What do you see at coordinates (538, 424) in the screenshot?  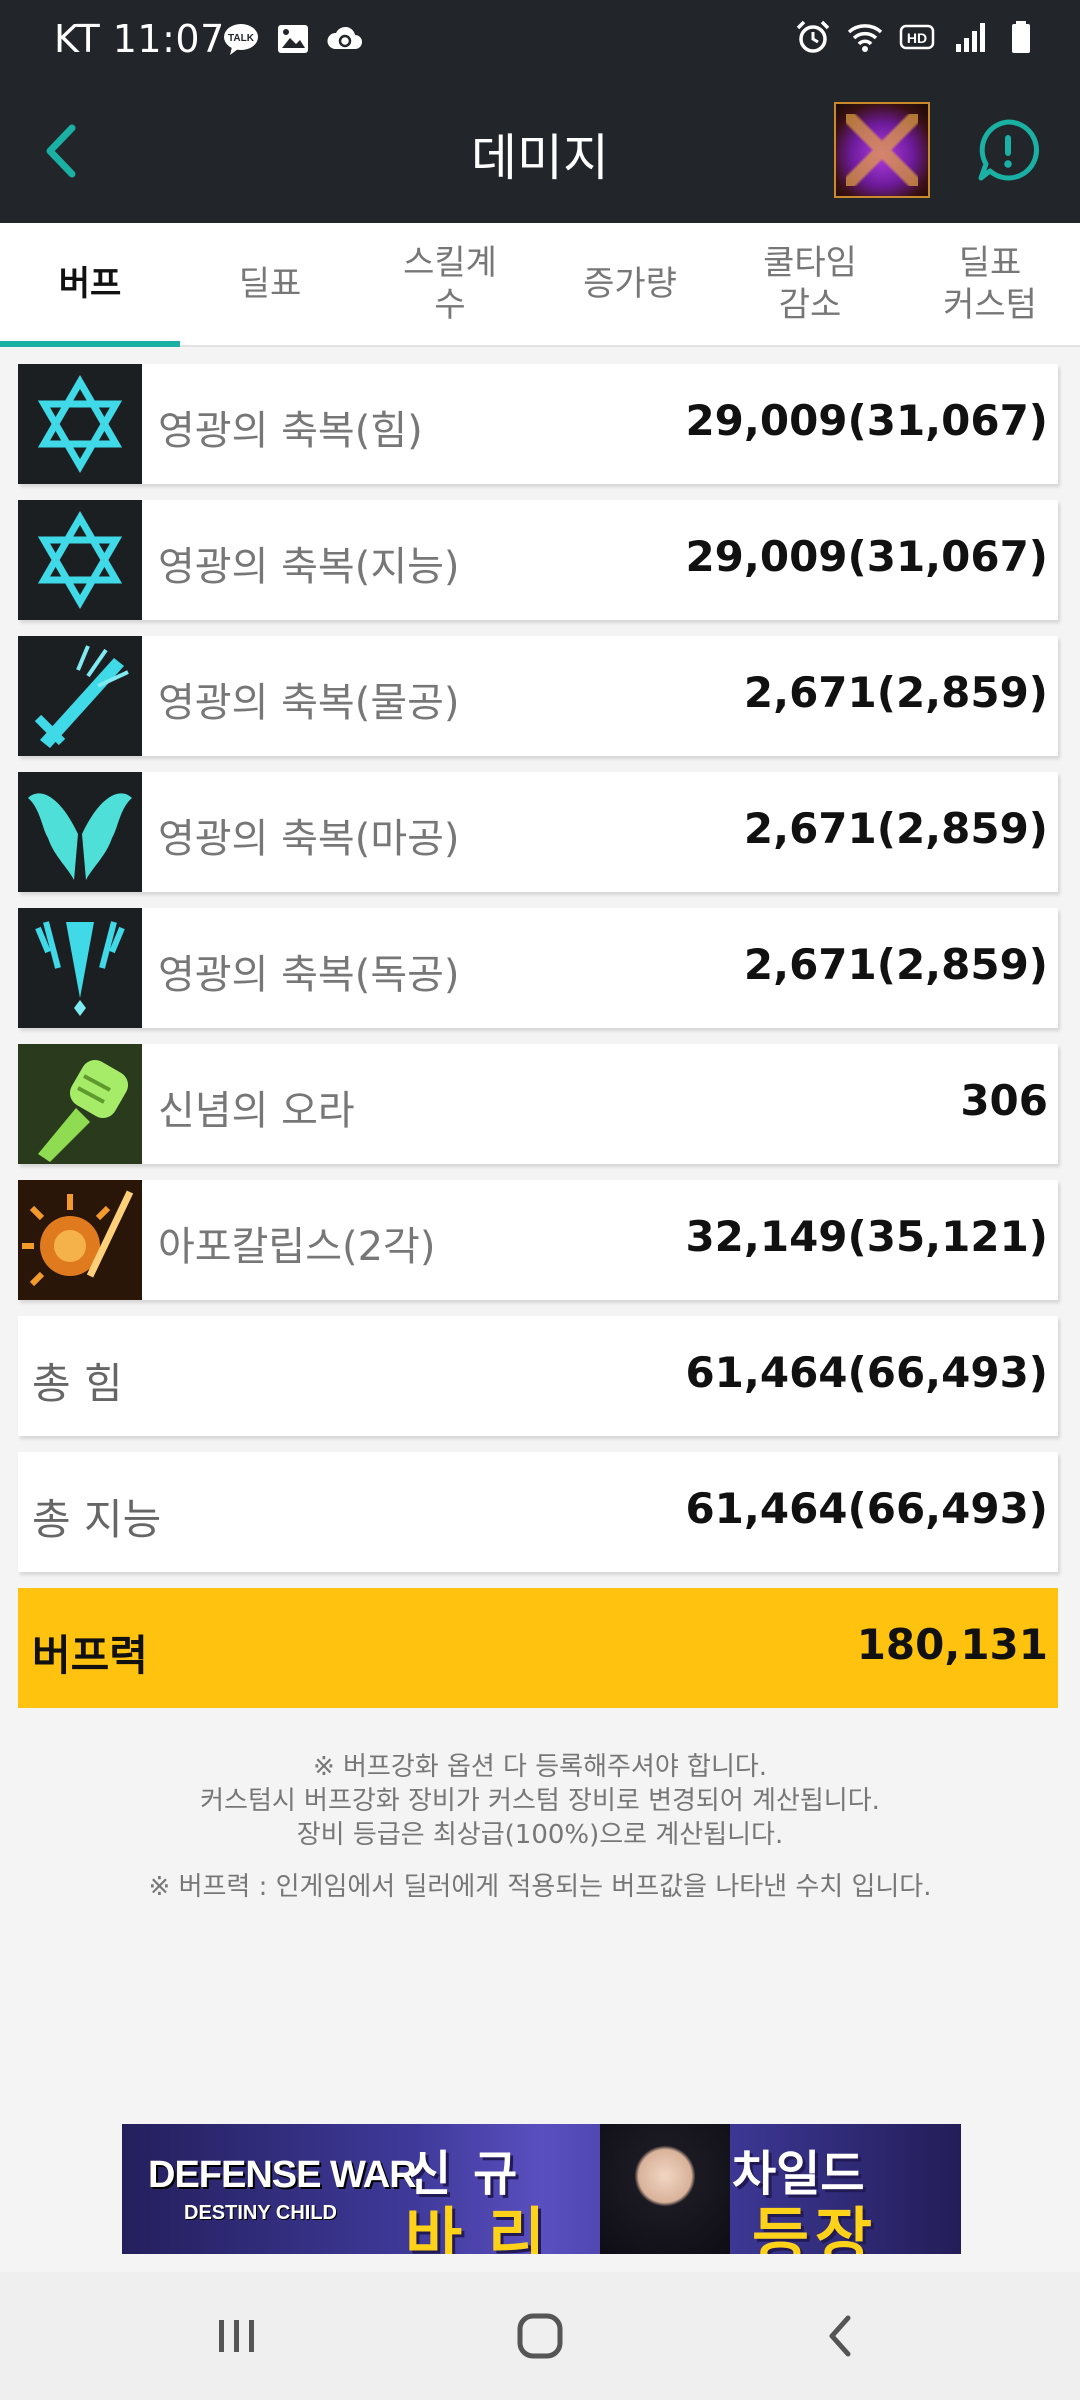 I see `buff-row: 영광의 축복(힘) 29,009(31,067)` at bounding box center [538, 424].